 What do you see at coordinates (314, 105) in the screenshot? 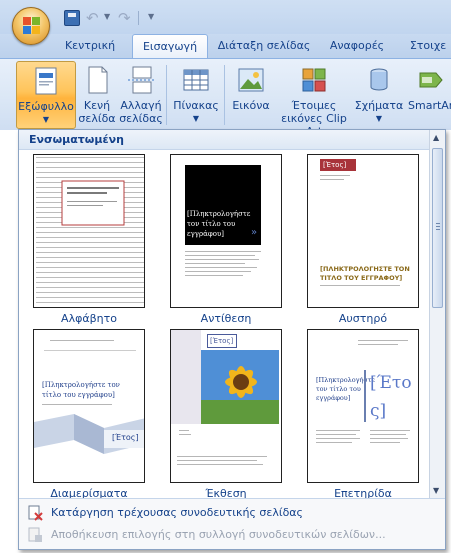
I see `clipart-label-1: Έτοιμες` at bounding box center [314, 105].